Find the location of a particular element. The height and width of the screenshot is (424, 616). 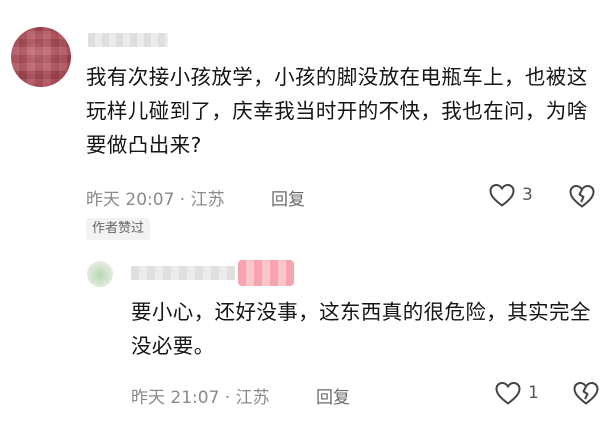

reply-meta: 昨天 21:07 · 江苏 is located at coordinates (200, 398).